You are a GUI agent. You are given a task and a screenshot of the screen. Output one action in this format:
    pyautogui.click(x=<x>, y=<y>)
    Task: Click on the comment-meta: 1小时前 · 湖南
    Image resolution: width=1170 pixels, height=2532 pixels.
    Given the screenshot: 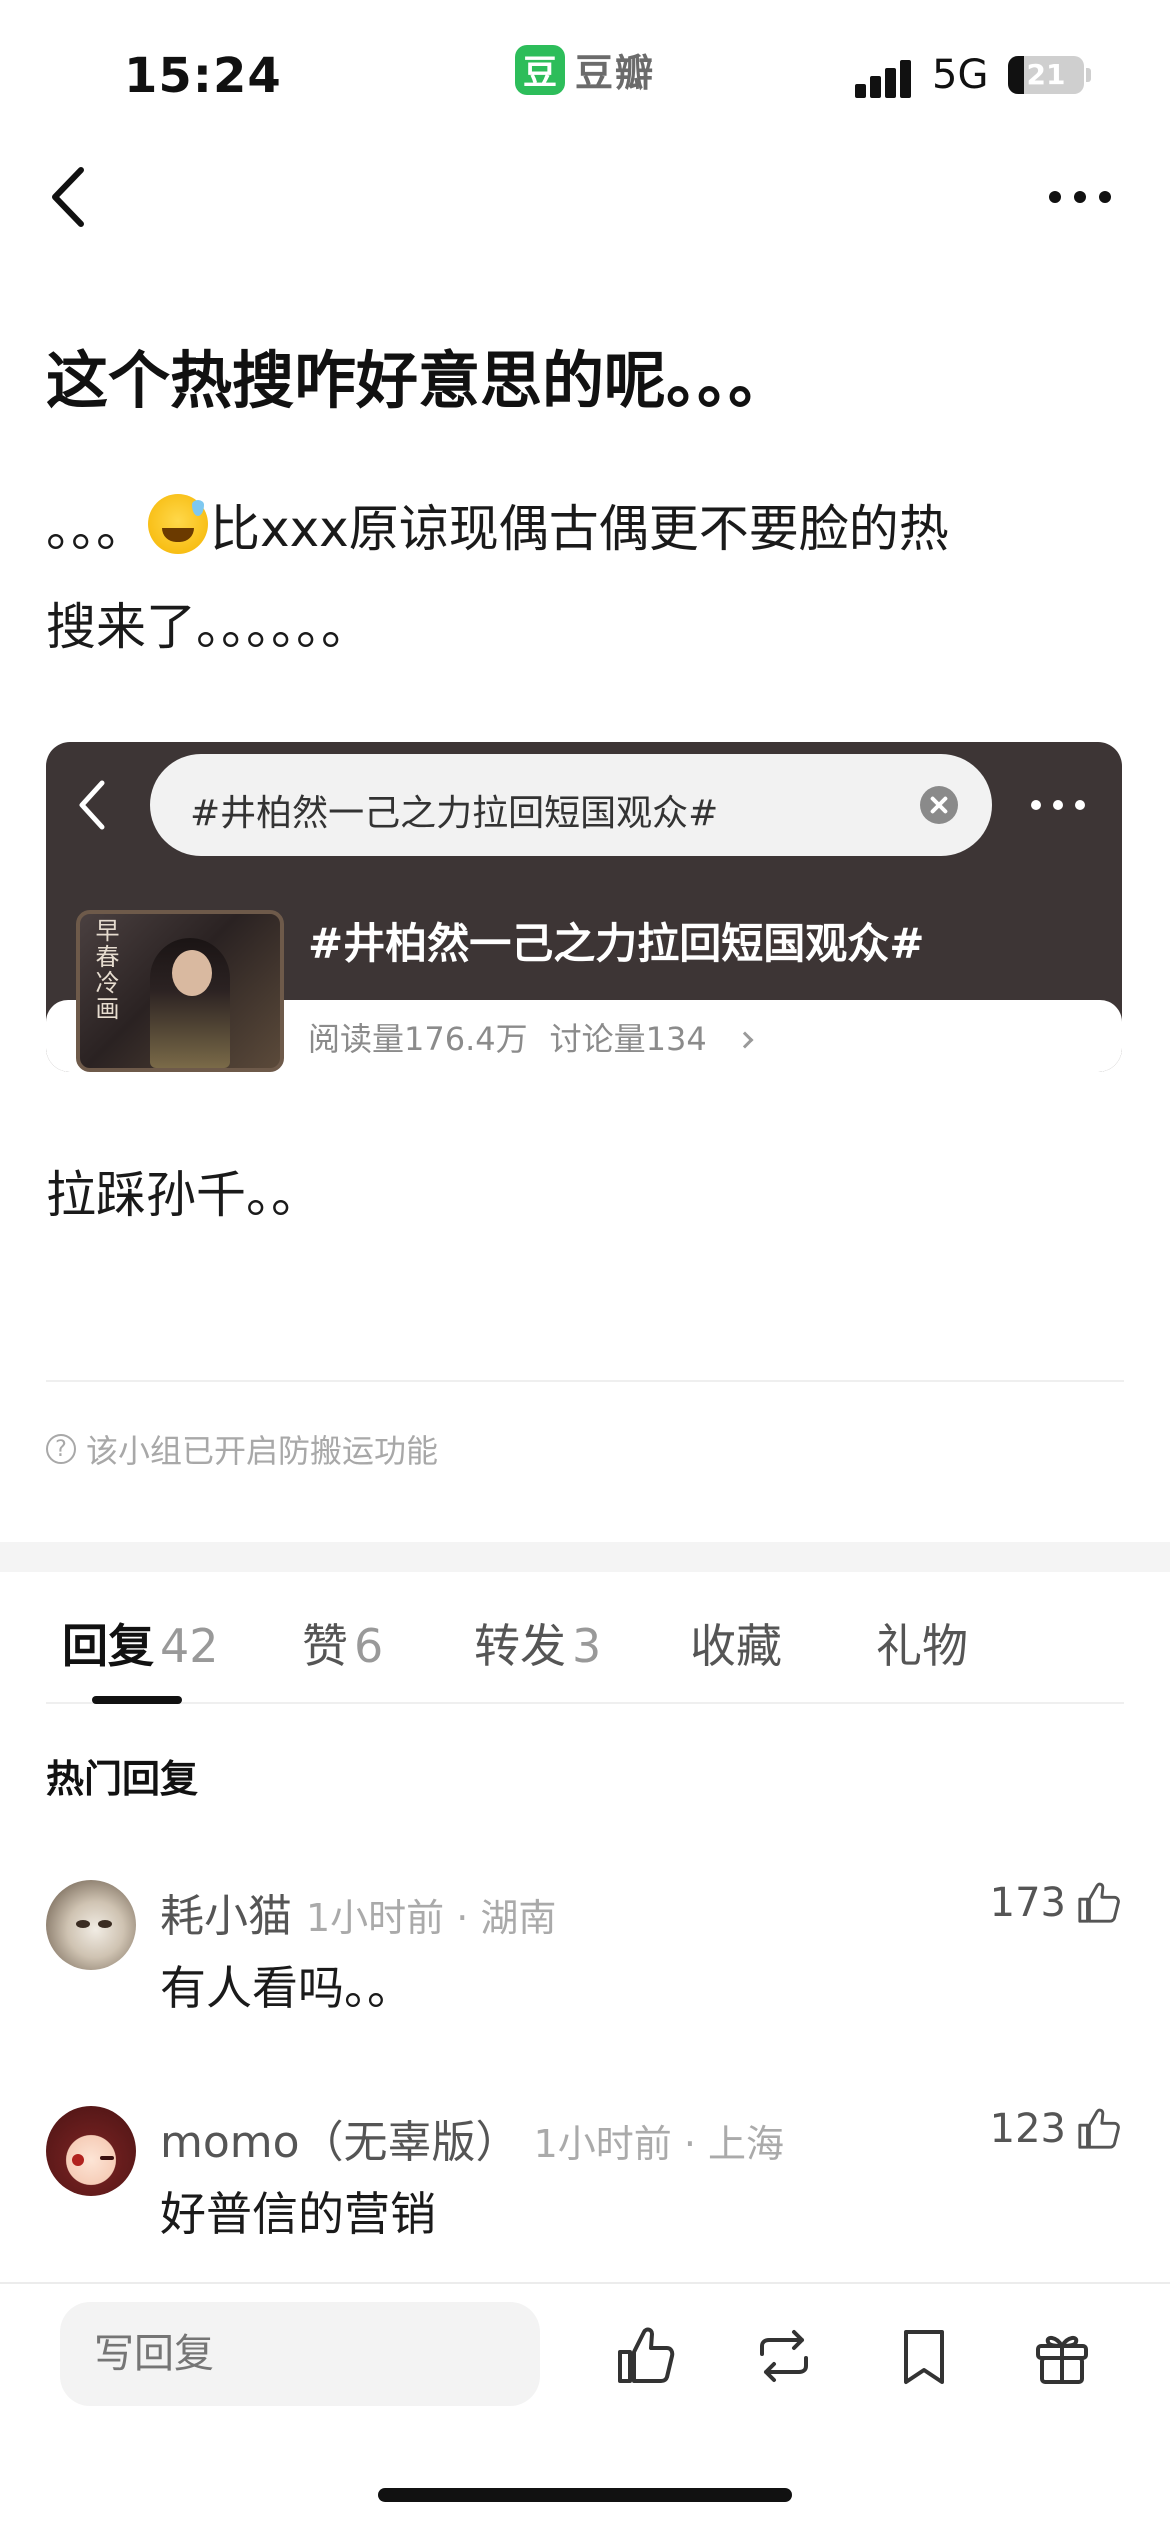 What is the action you would take?
    pyautogui.click(x=431, y=1918)
    